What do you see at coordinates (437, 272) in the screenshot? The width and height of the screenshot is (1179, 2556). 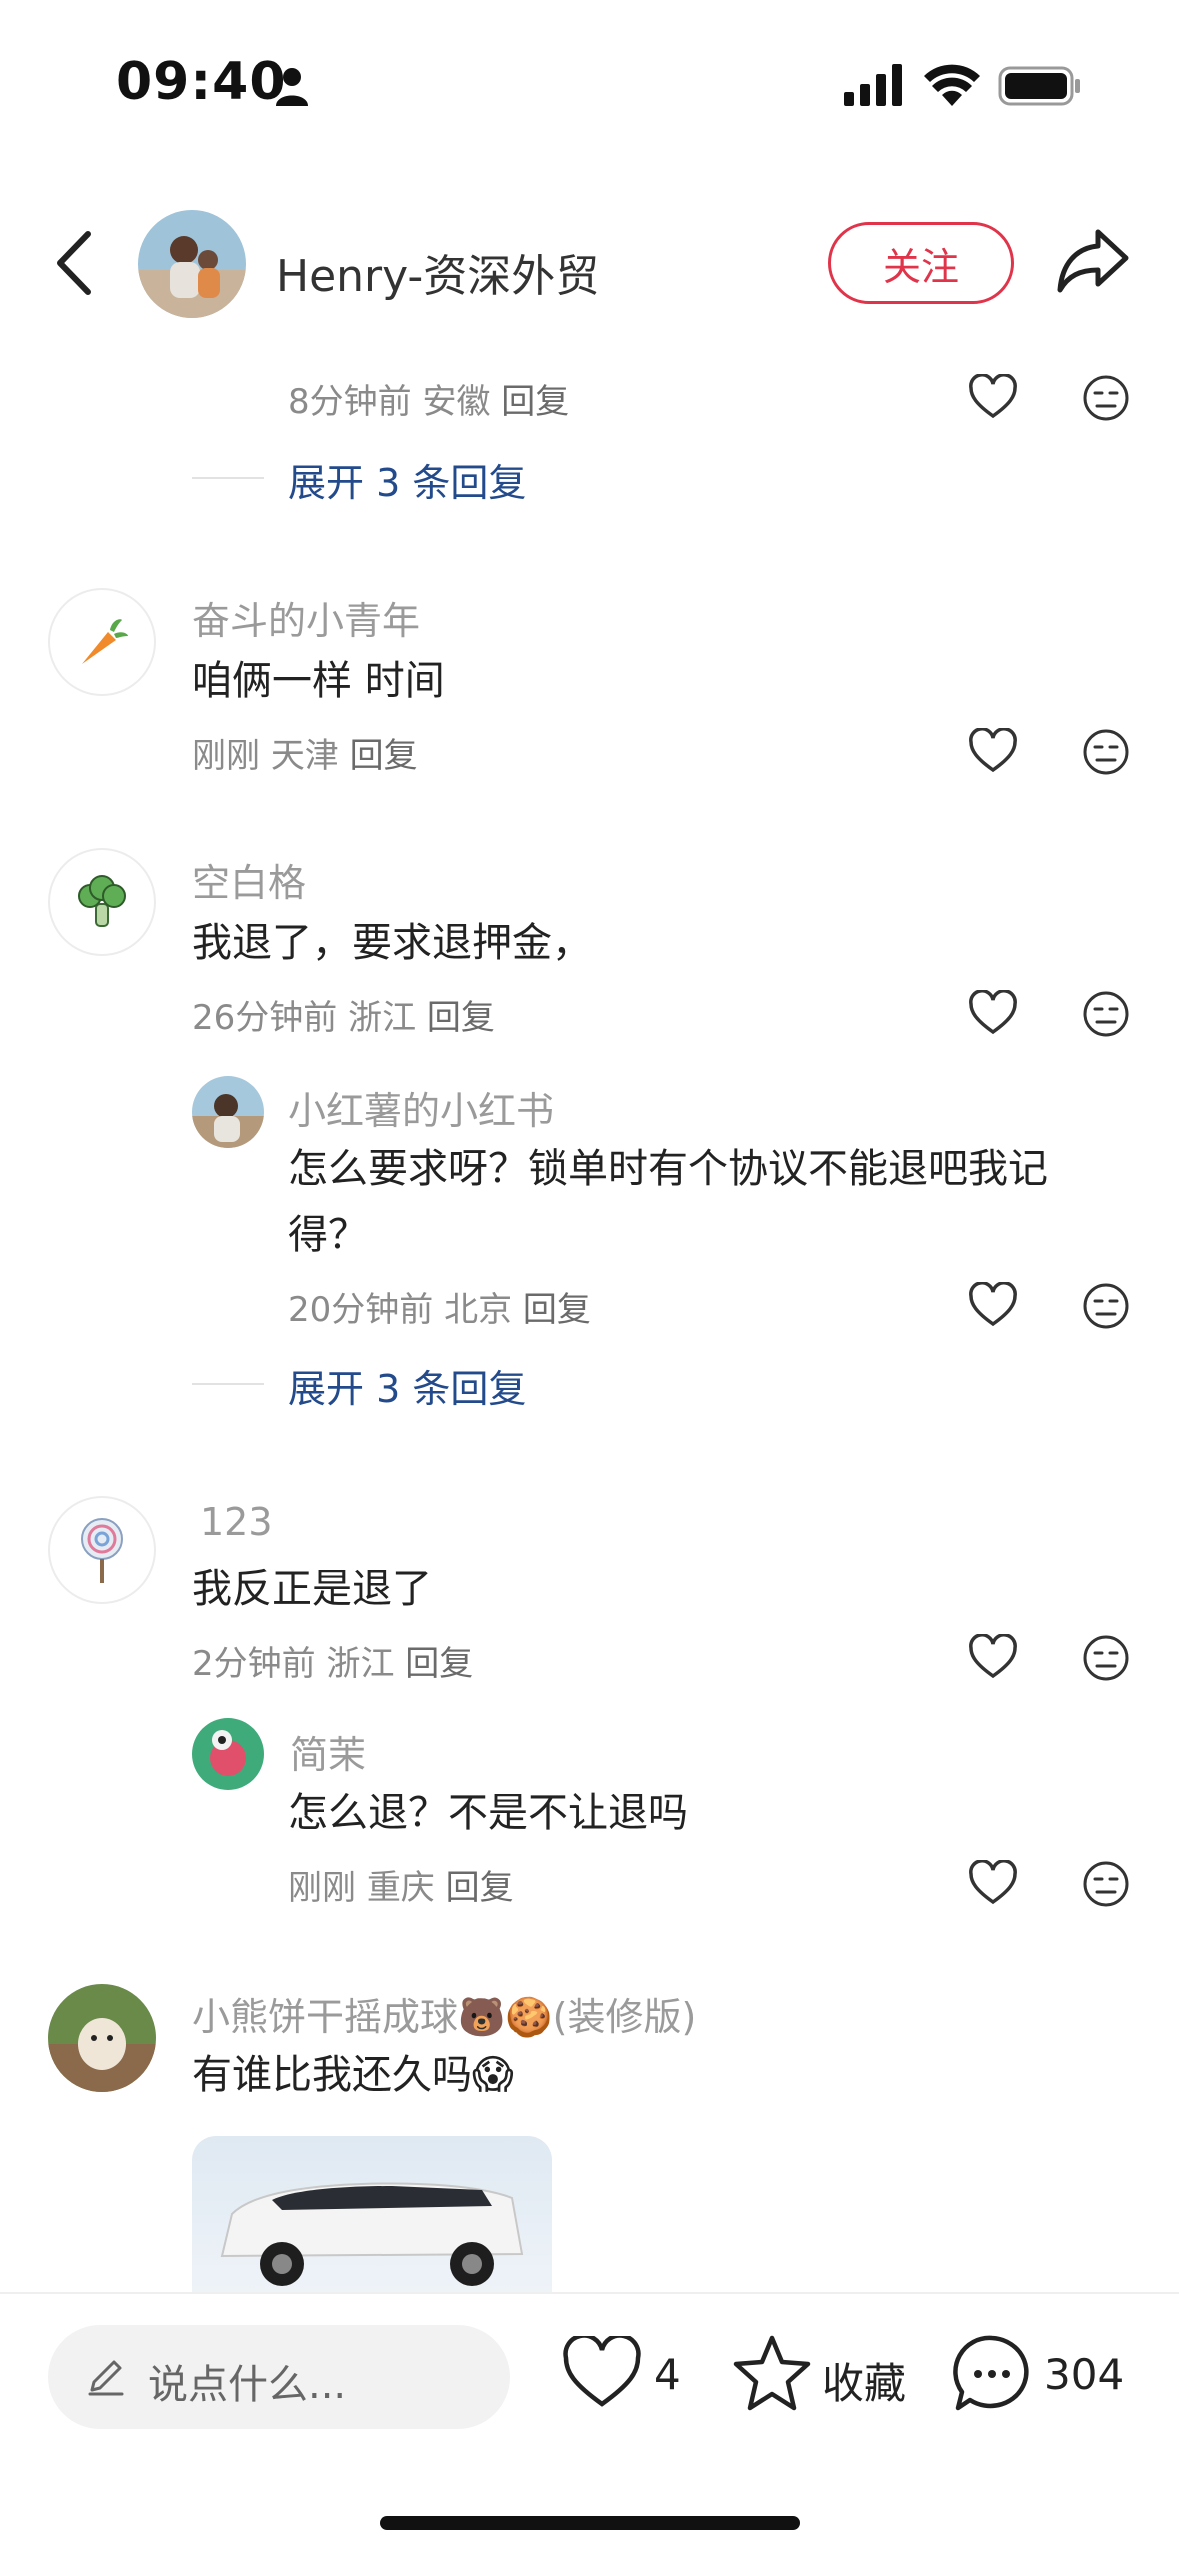 I see `author-name: Henry-资深外贸` at bounding box center [437, 272].